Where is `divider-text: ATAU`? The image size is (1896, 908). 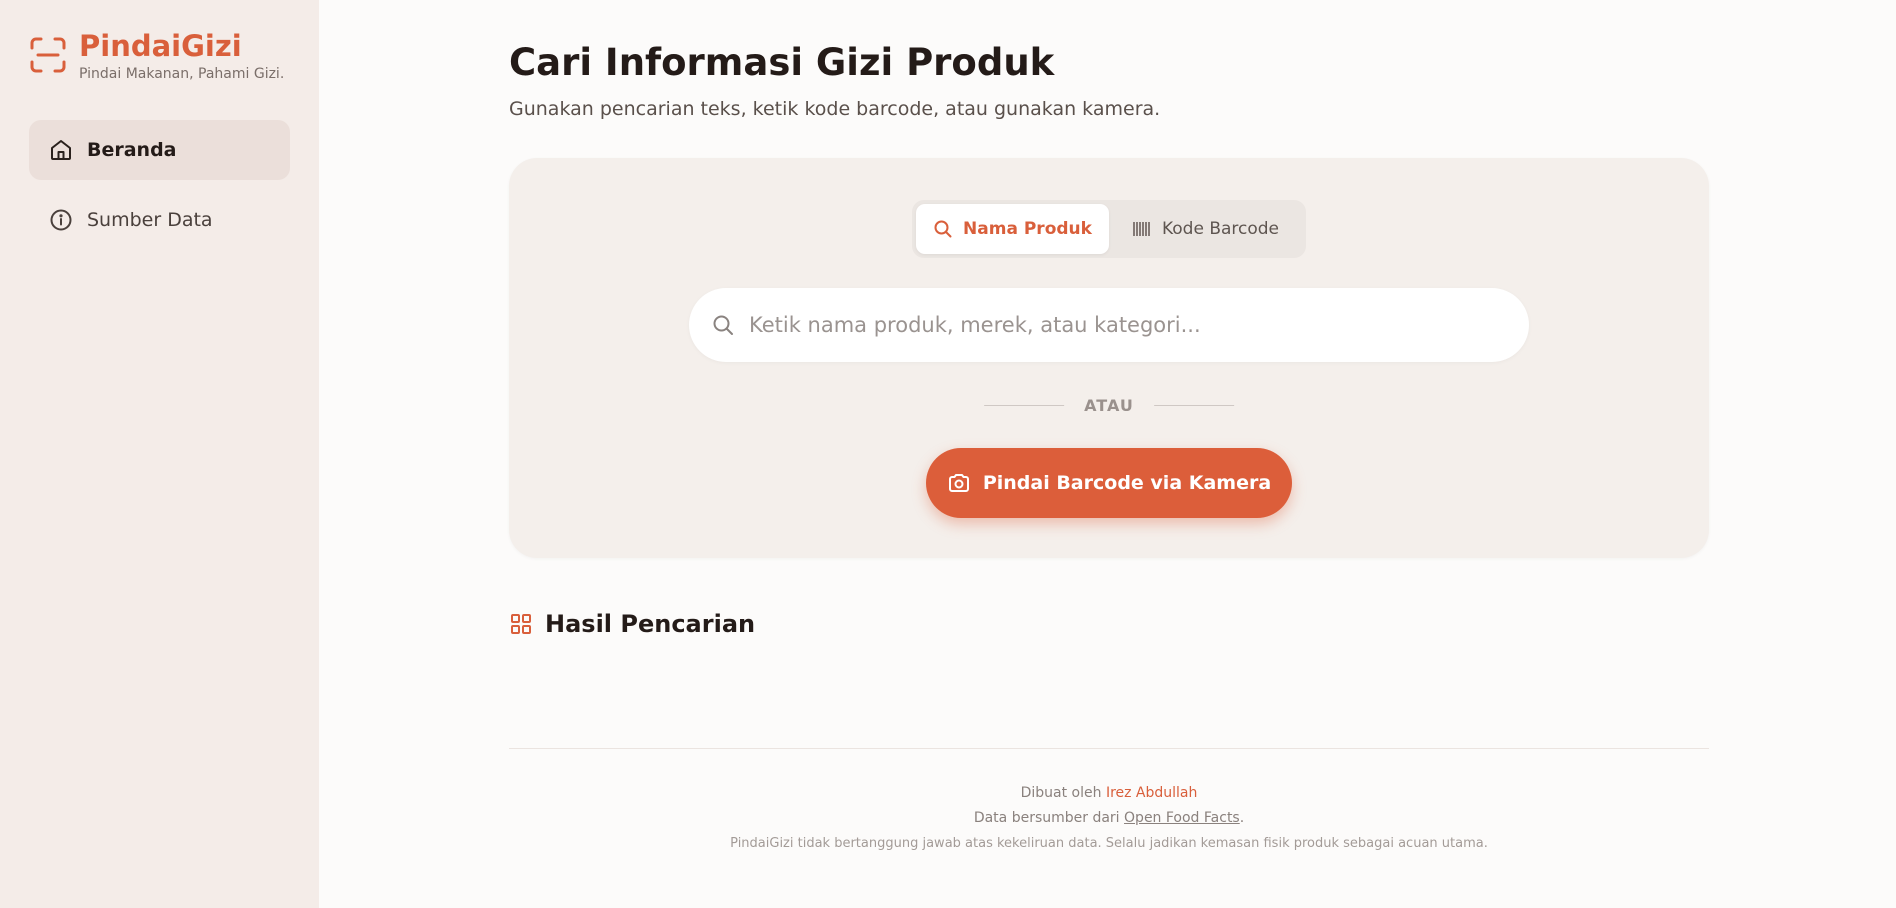
divider-text: ATAU is located at coordinates (1109, 405).